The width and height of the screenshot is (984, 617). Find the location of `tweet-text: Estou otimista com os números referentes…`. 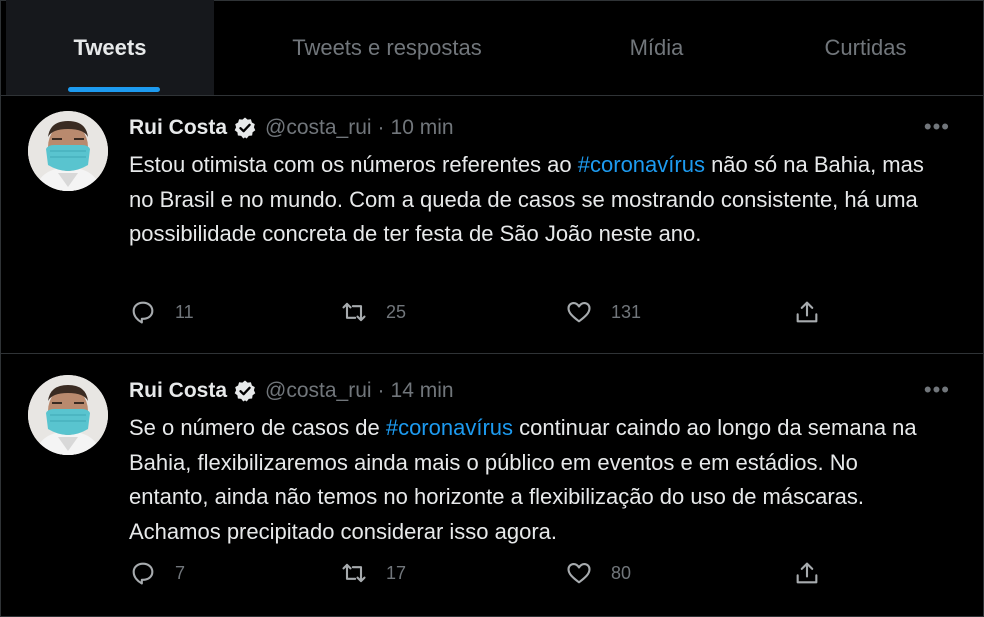

tweet-text: Estou otimista com os números referentes… is located at coordinates (529, 200).